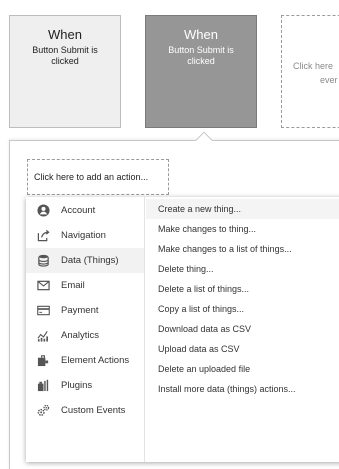 The width and height of the screenshot is (339, 469). I want to click on category-item-account: Account, so click(85, 210).